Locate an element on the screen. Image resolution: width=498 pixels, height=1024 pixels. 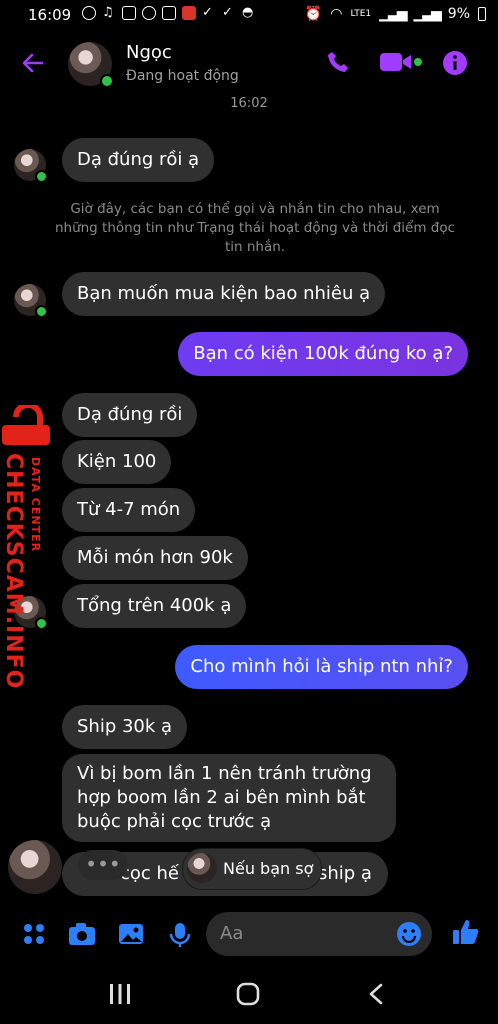
message-line: hợp boom lần 2 ai bên mình bắt is located at coordinates (221, 797).